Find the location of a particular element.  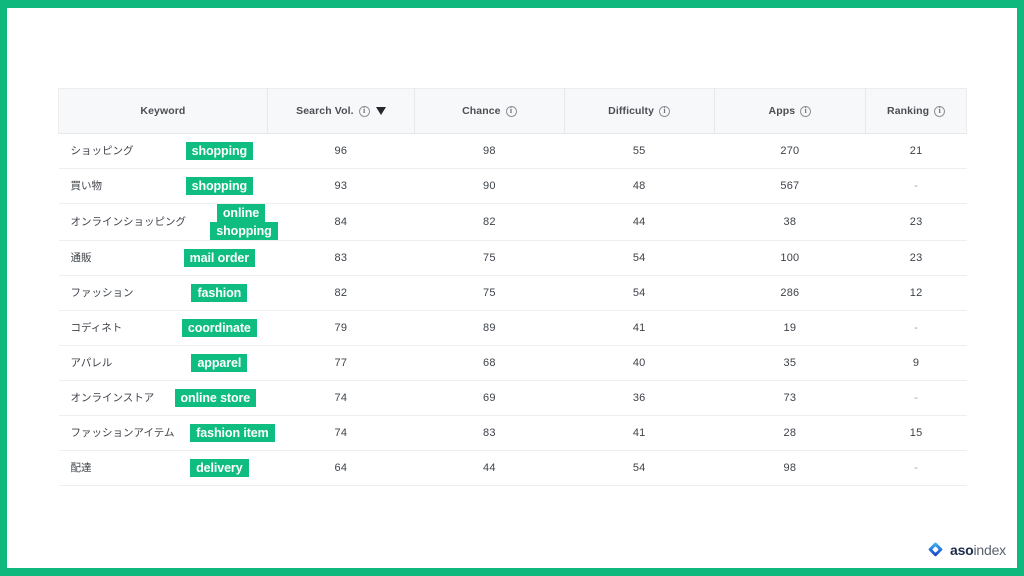

keyword-cell: オンラインストア online store is located at coordinates (163, 398).